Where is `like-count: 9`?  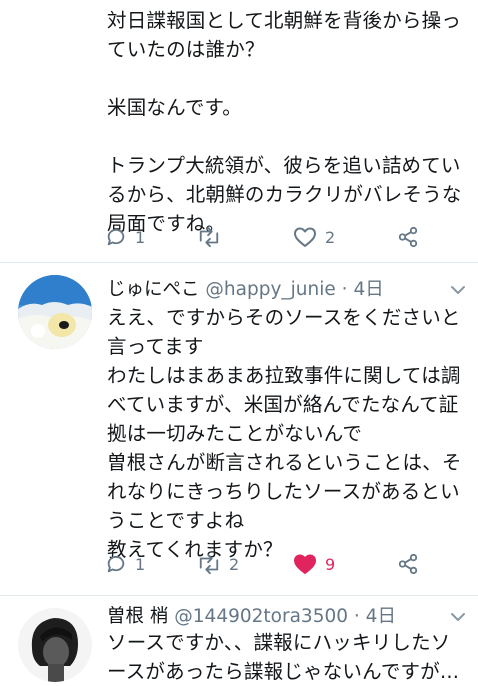 like-count: 9 is located at coordinates (330, 564).